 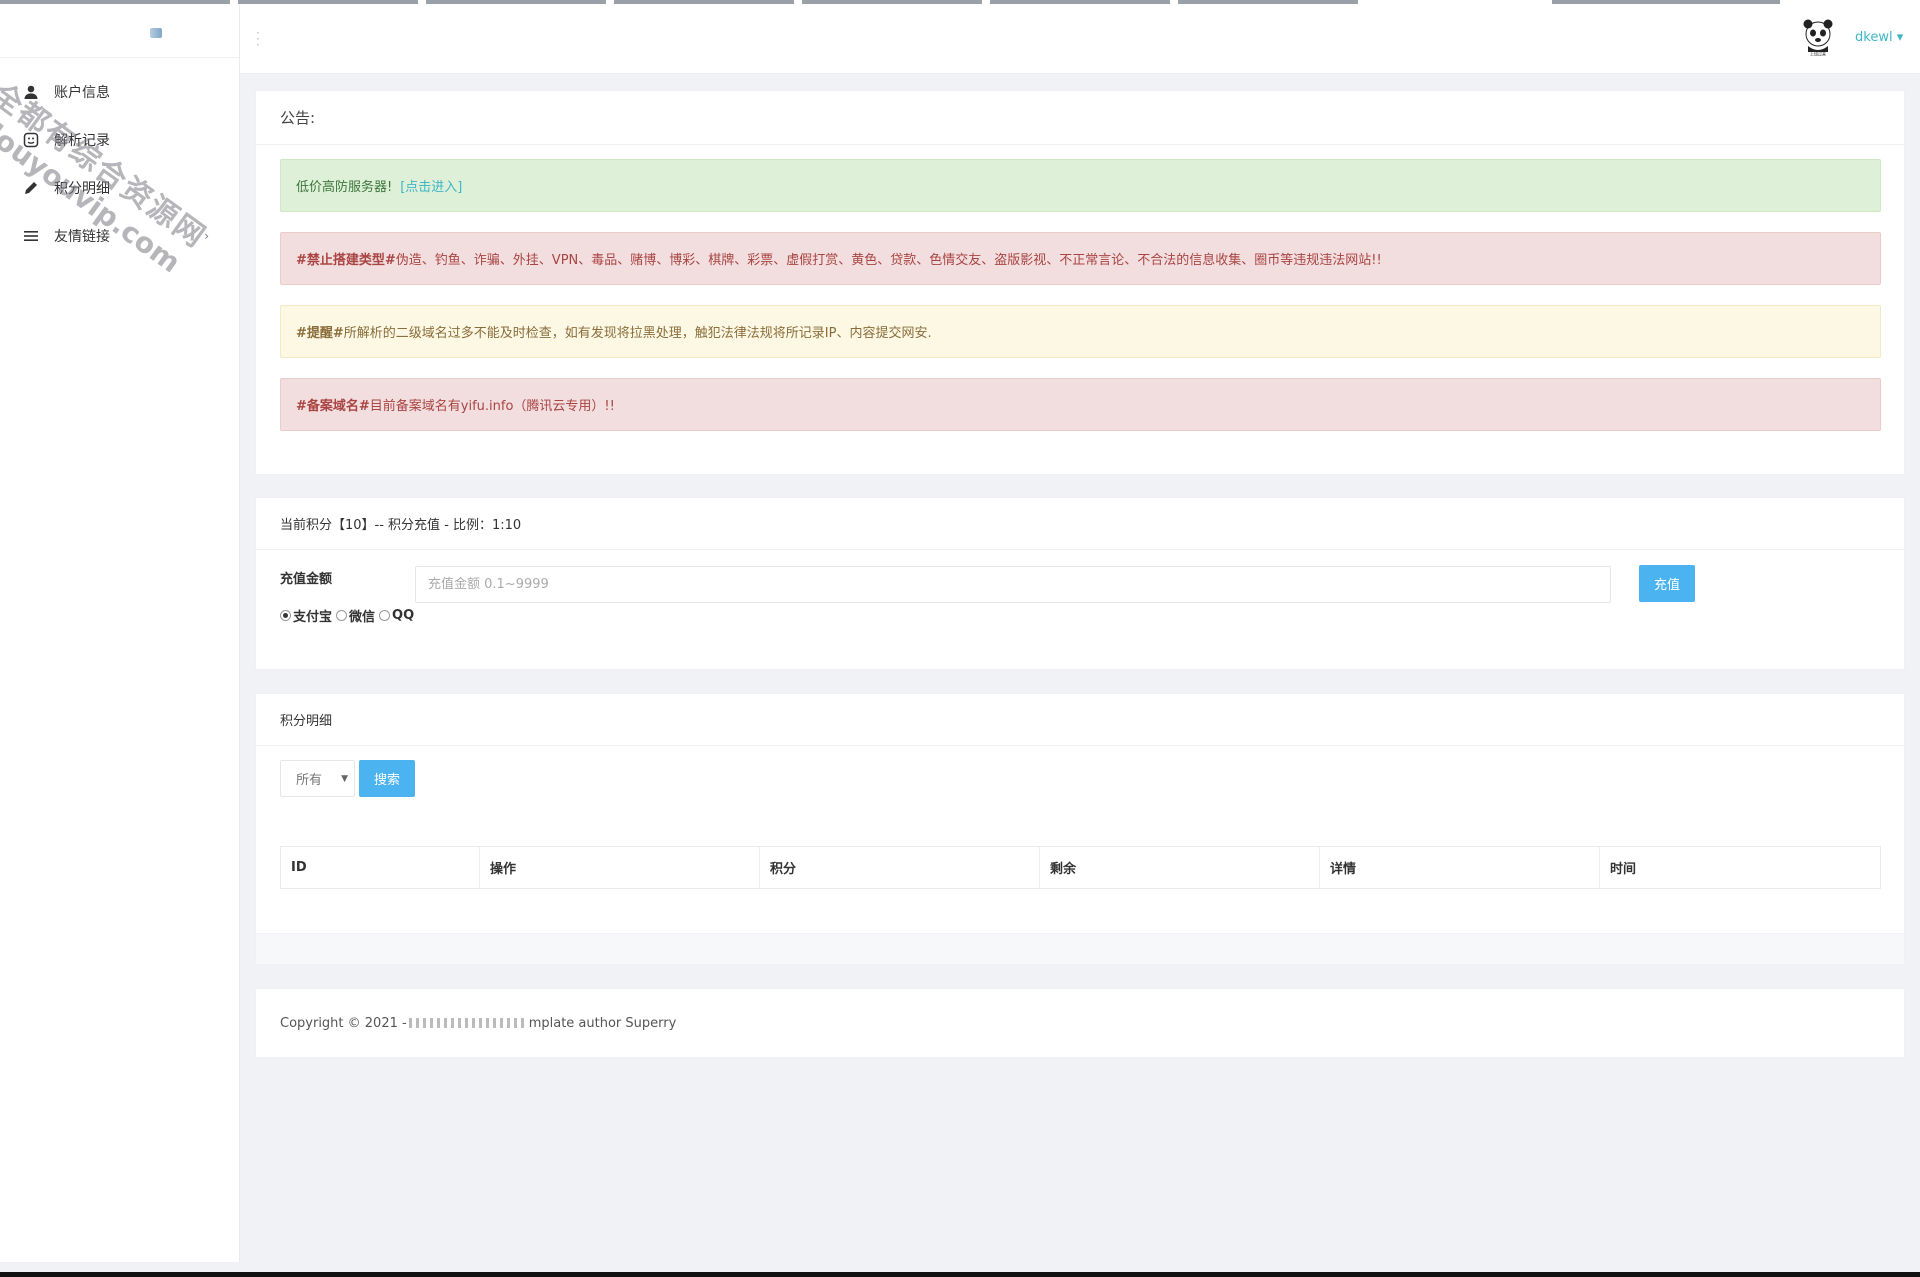 I want to click on alert-tag: #提醒#, so click(x=320, y=333).